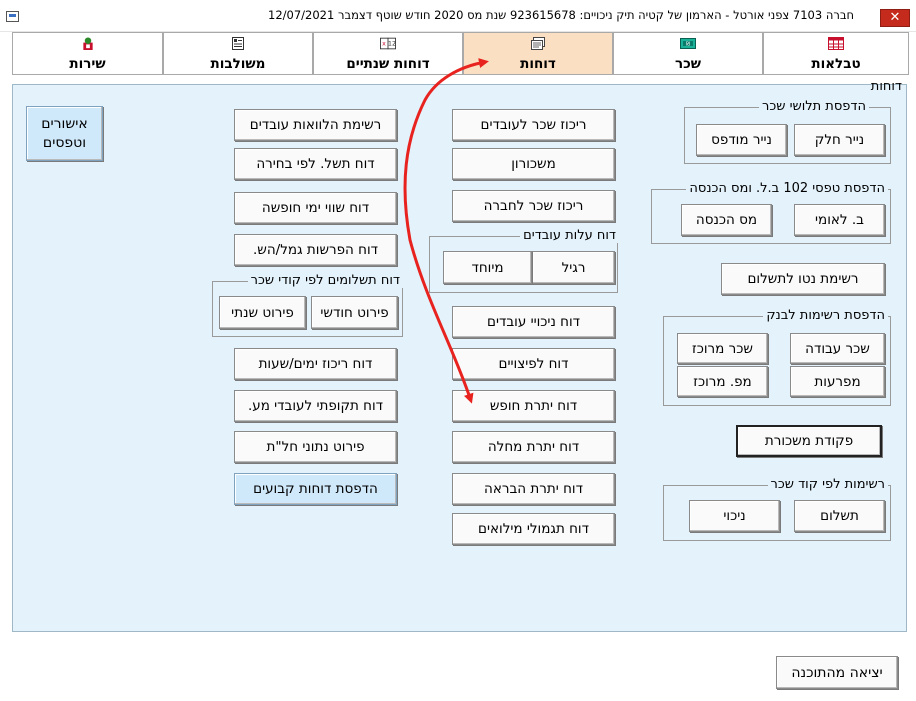 Image resolution: width=916 pixels, height=701 pixels. I want to click on printed-paper-button: נייר מודפס, so click(741, 140).